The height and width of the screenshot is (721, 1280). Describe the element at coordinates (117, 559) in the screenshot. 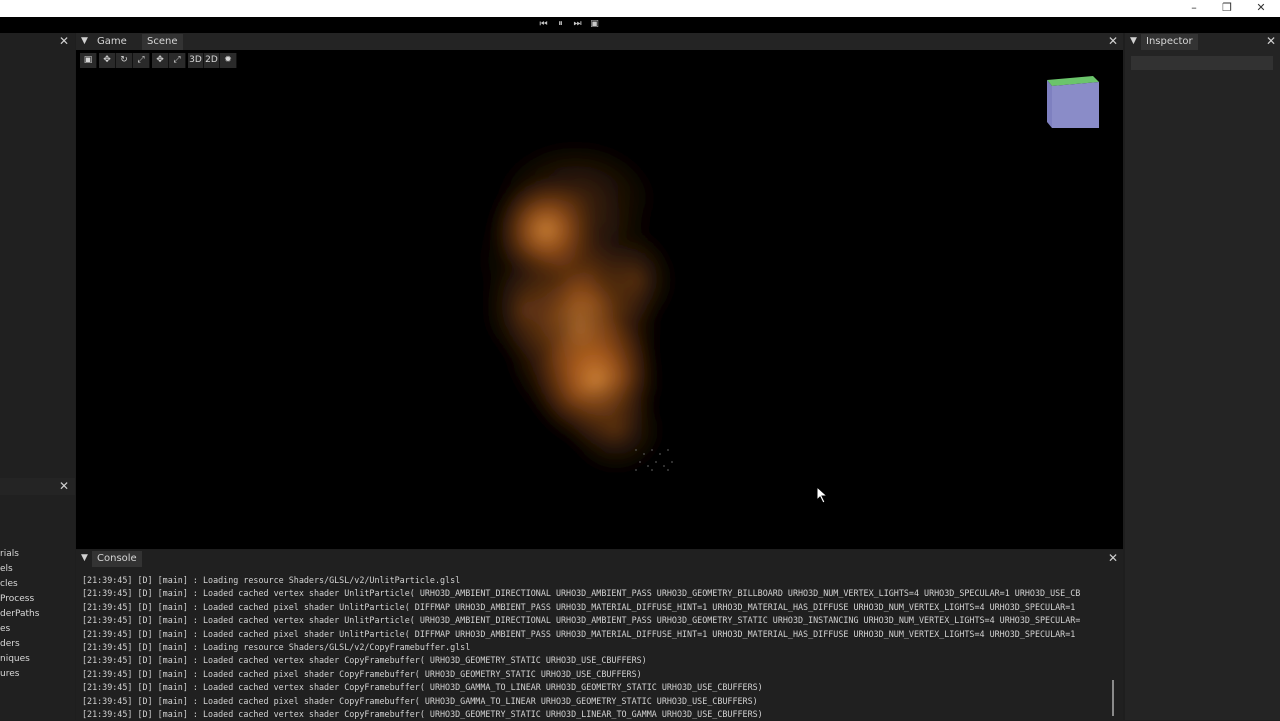

I see `tab-console: Console` at that location.